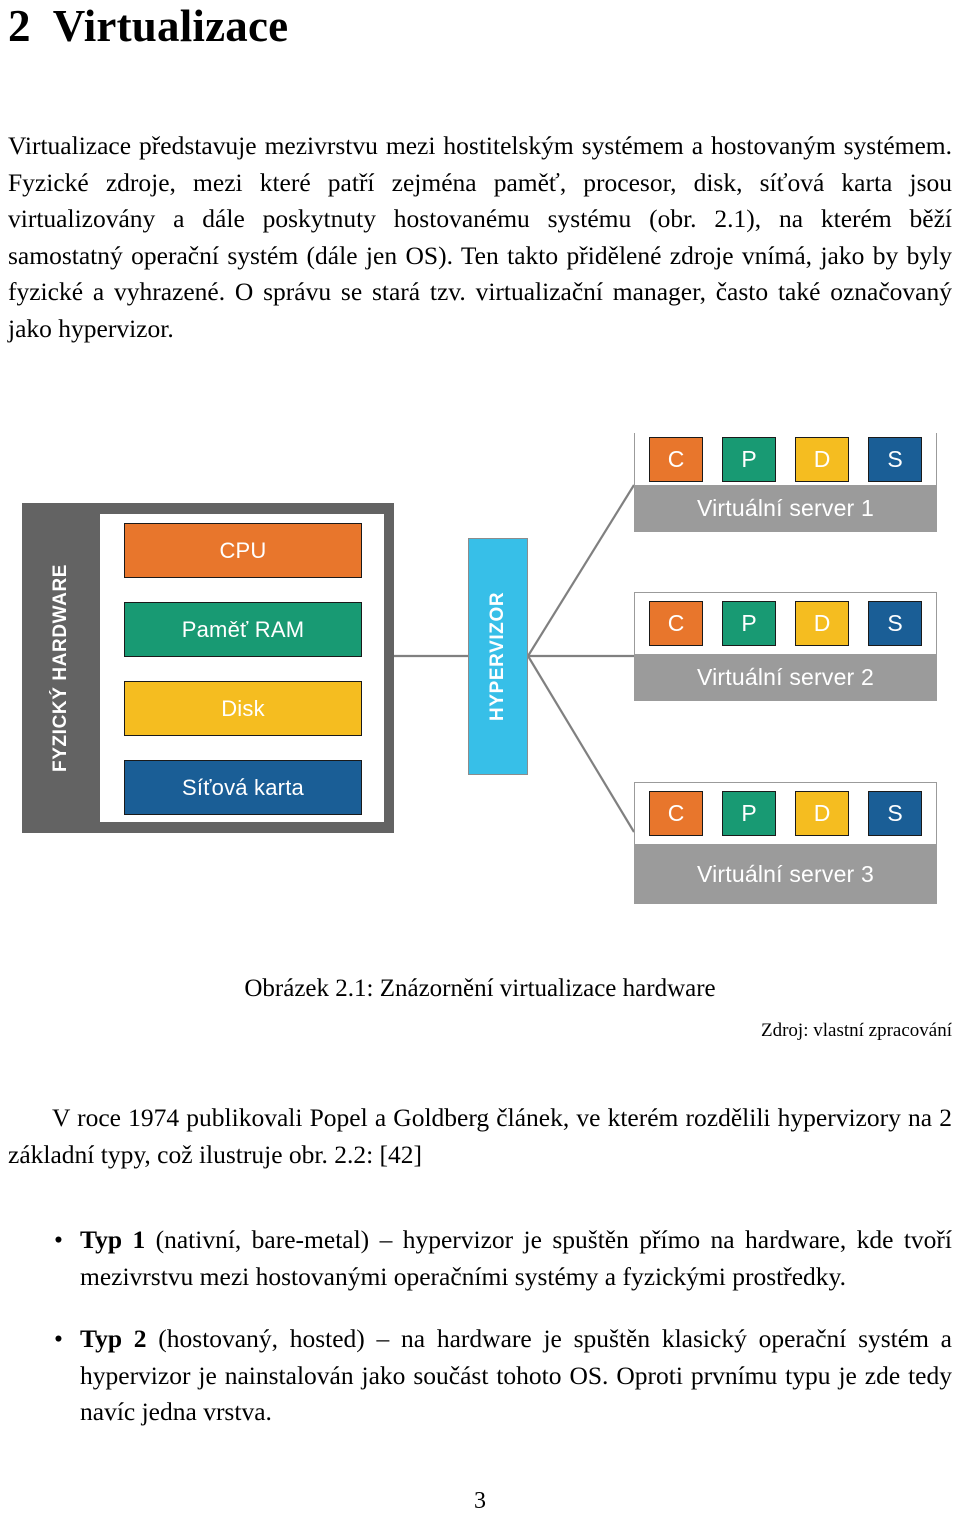 The image size is (960, 1532). What do you see at coordinates (785, 459) in the screenshot?
I see `virtual-server-1-resources: C P D S` at bounding box center [785, 459].